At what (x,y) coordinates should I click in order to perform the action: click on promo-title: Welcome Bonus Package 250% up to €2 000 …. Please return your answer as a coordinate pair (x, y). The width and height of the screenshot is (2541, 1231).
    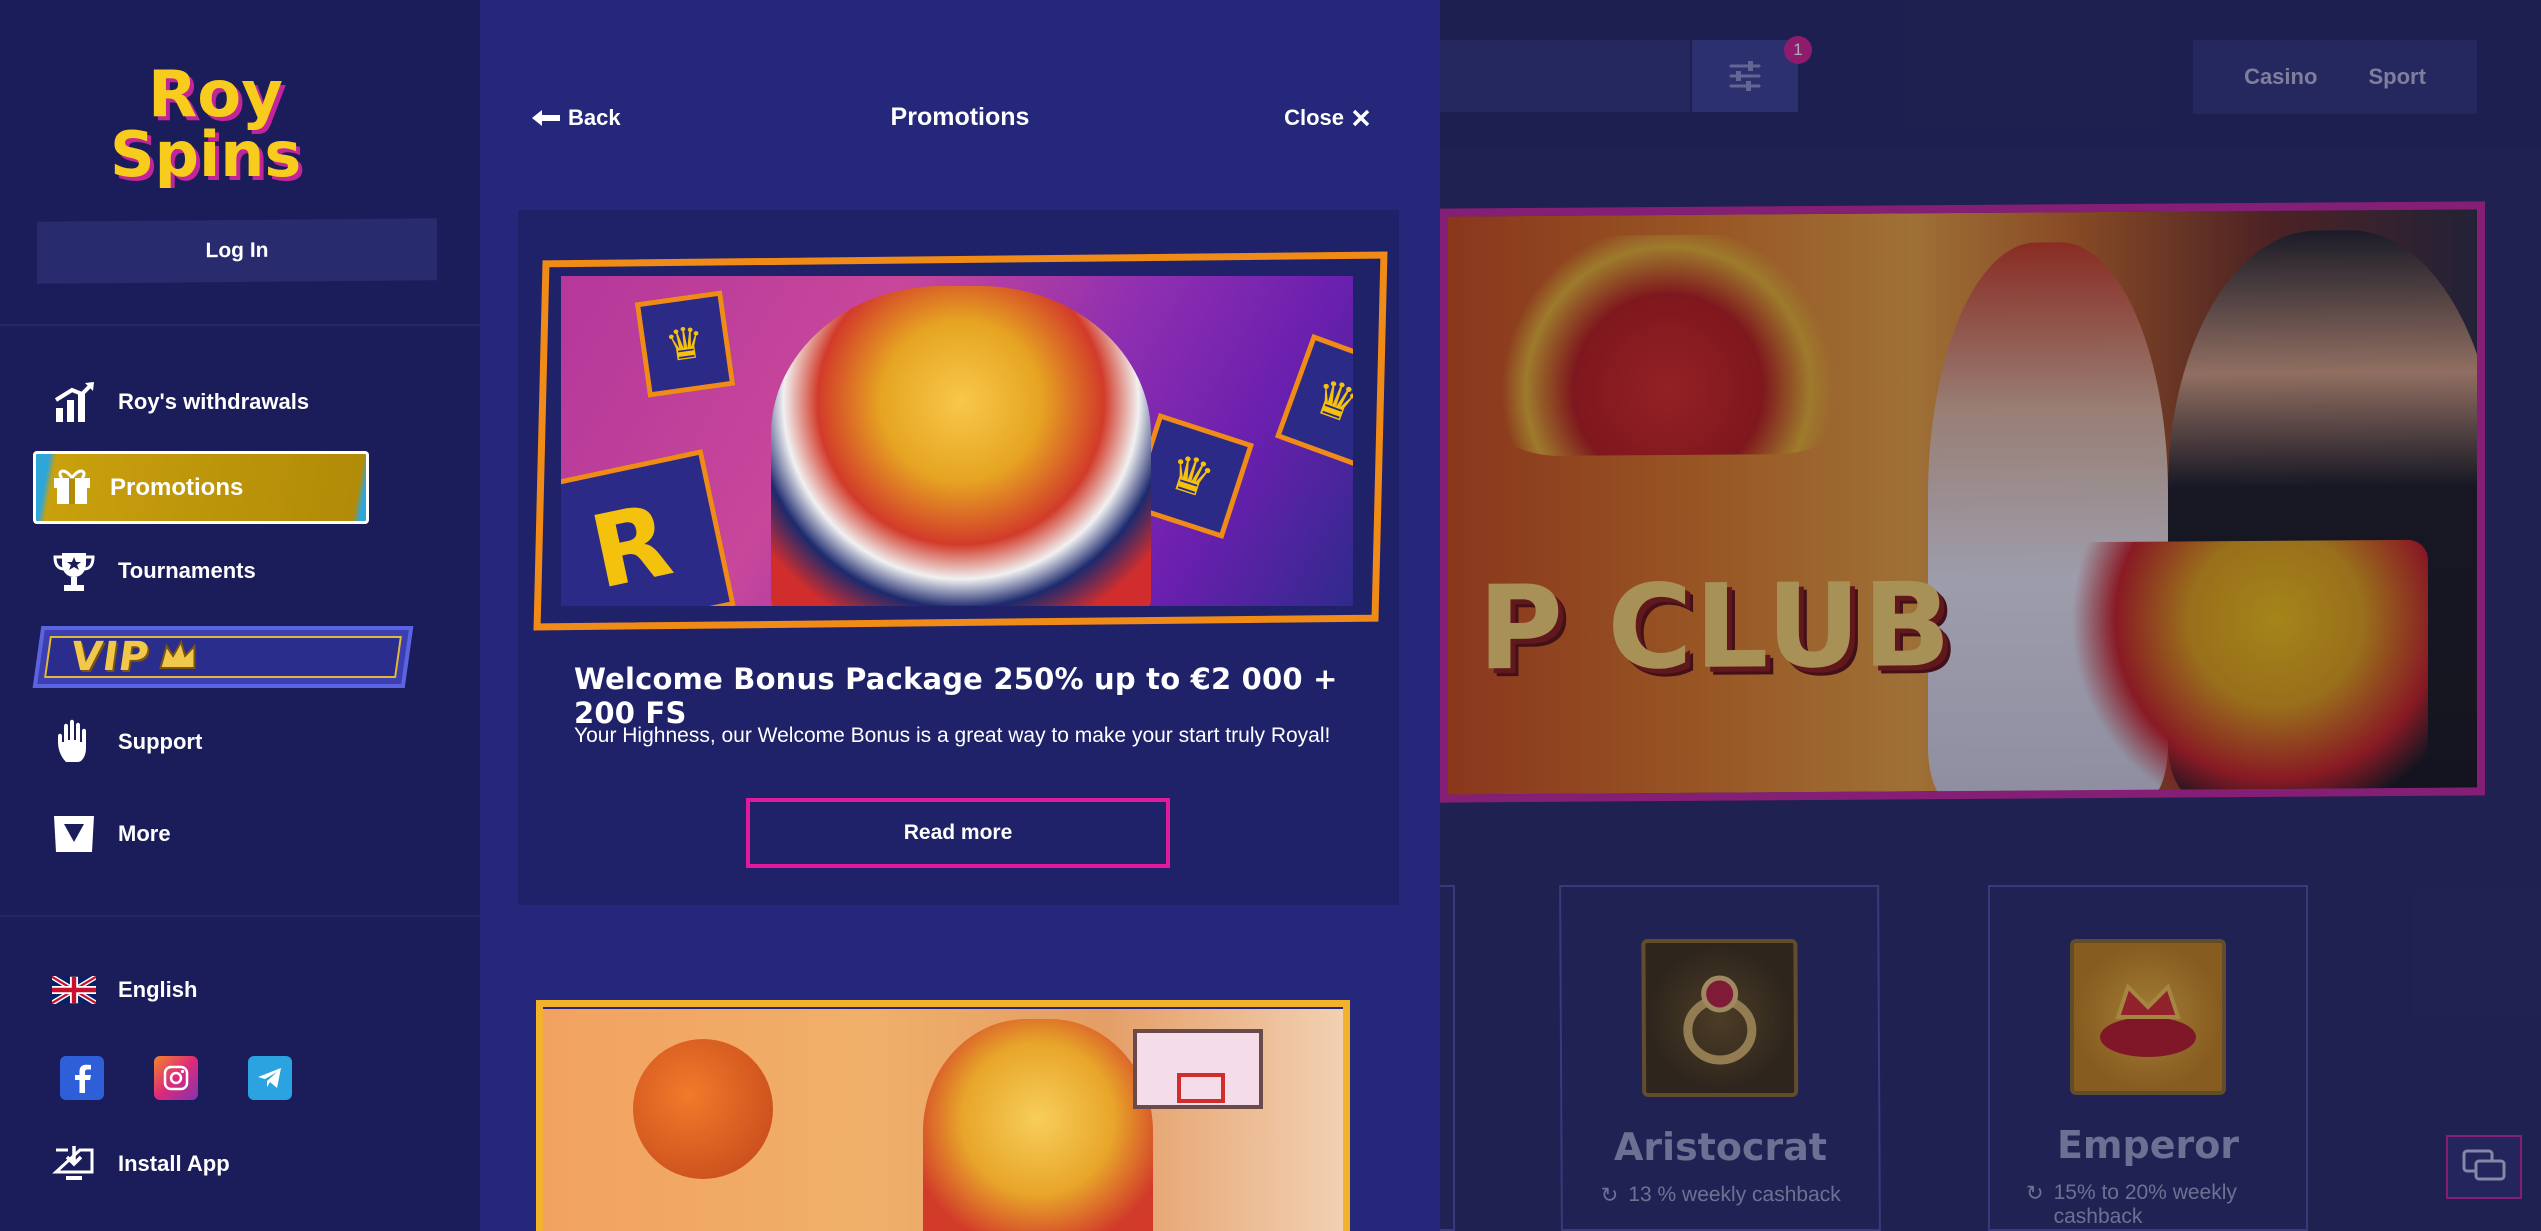
    Looking at the image, I should click on (956, 696).